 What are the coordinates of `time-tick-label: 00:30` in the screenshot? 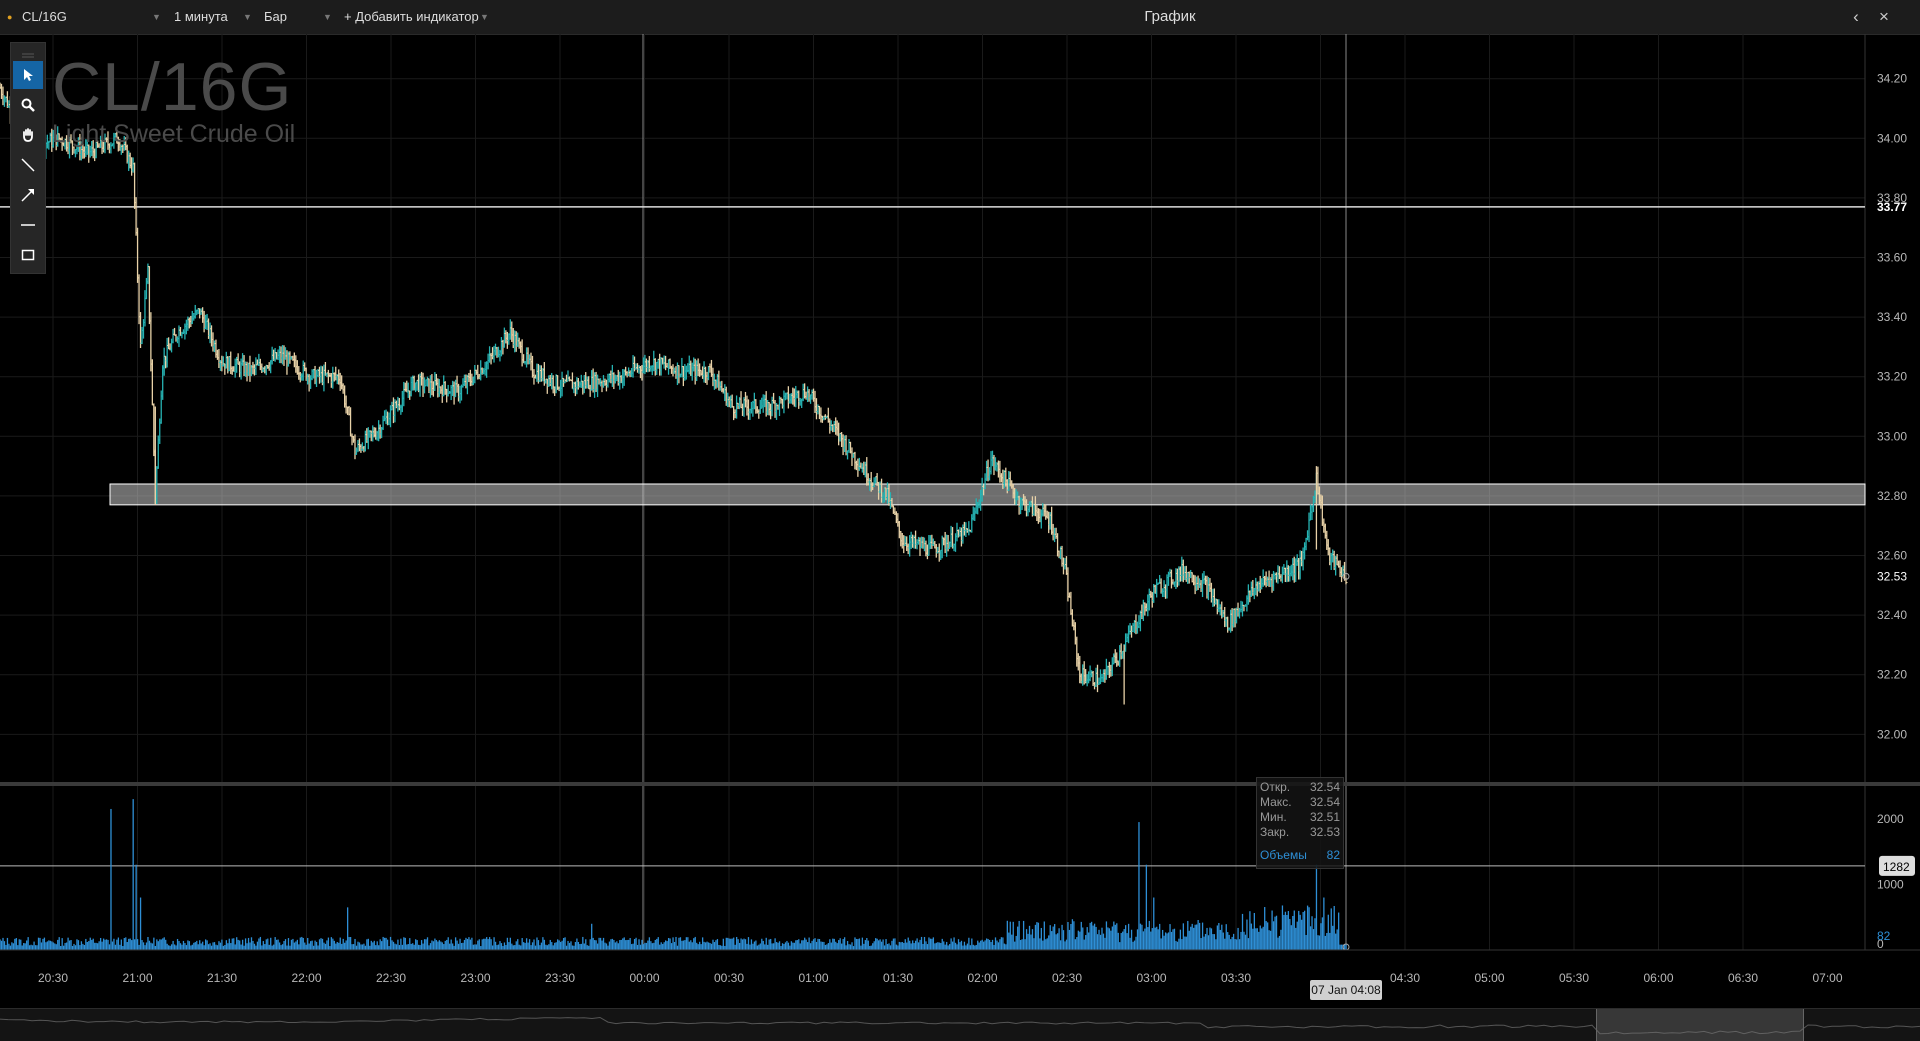 It's located at (729, 978).